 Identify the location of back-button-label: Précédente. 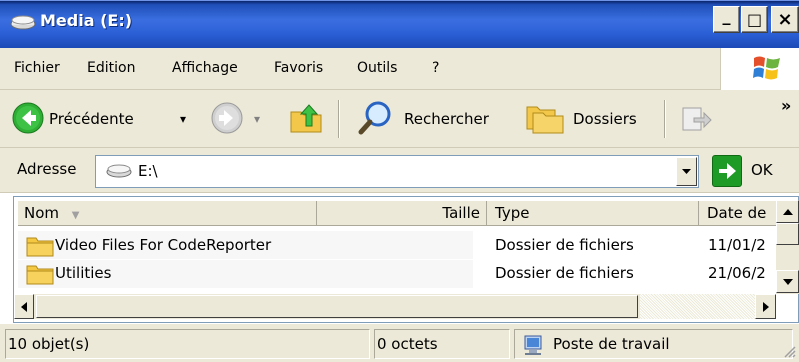
(91, 119).